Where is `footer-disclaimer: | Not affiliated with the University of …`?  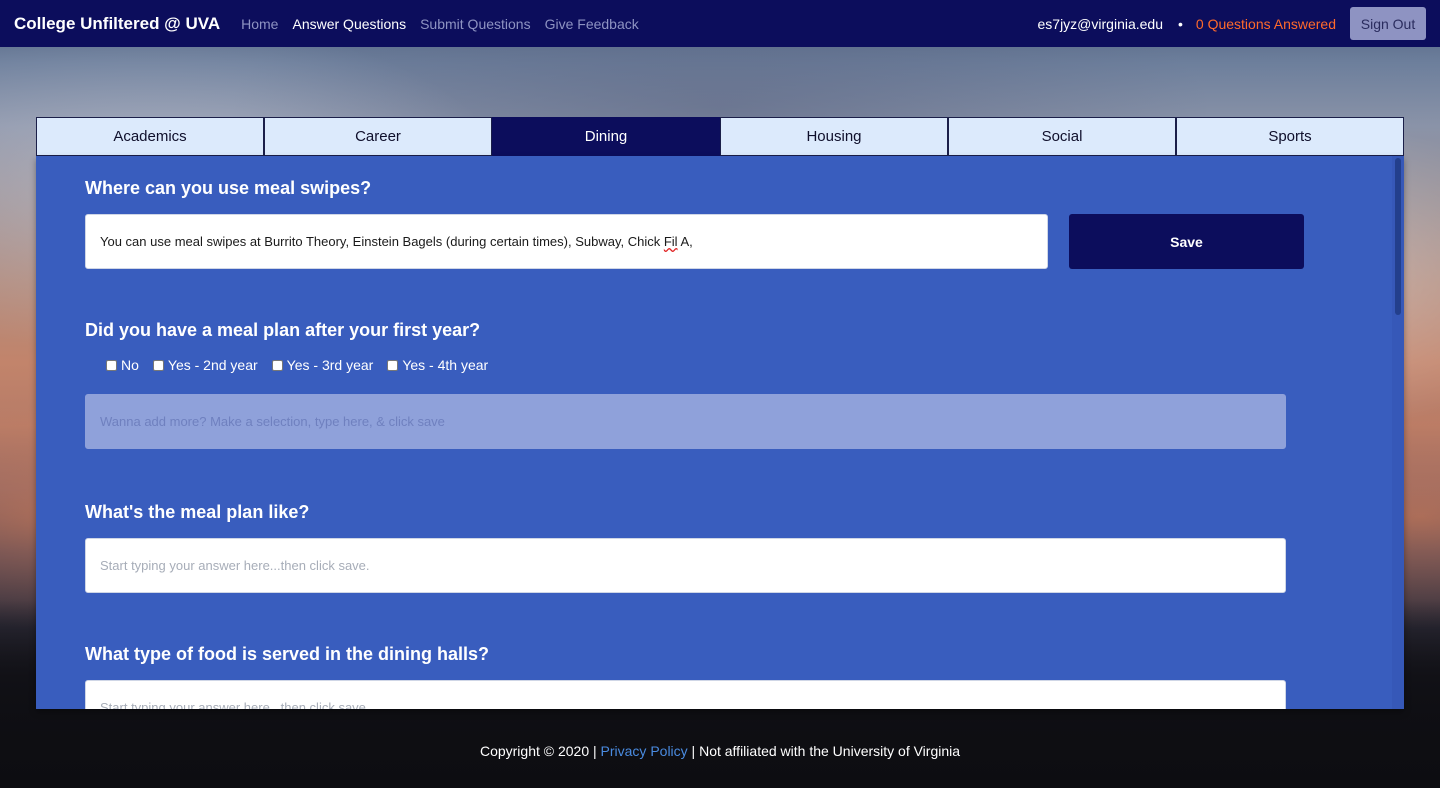
footer-disclaimer: | Not affiliated with the University of … is located at coordinates (824, 751).